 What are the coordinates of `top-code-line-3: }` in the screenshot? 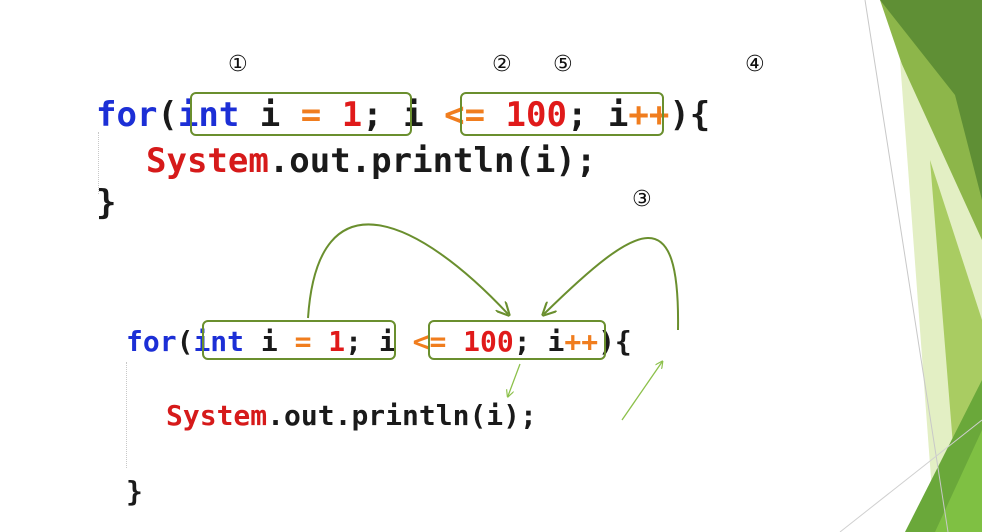 It's located at (106, 203).